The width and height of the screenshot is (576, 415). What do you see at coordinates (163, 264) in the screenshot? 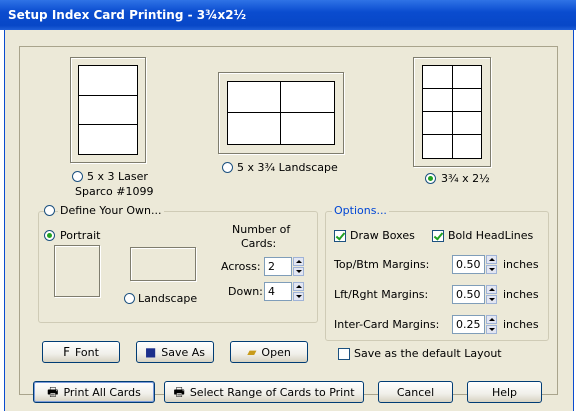
I see `landscape-sample` at bounding box center [163, 264].